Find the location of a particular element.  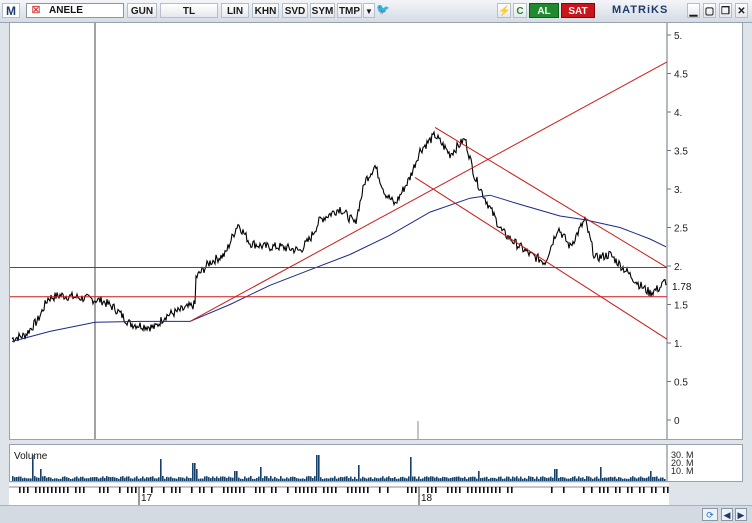

refresh-c-icon: C is located at coordinates (520, 10).